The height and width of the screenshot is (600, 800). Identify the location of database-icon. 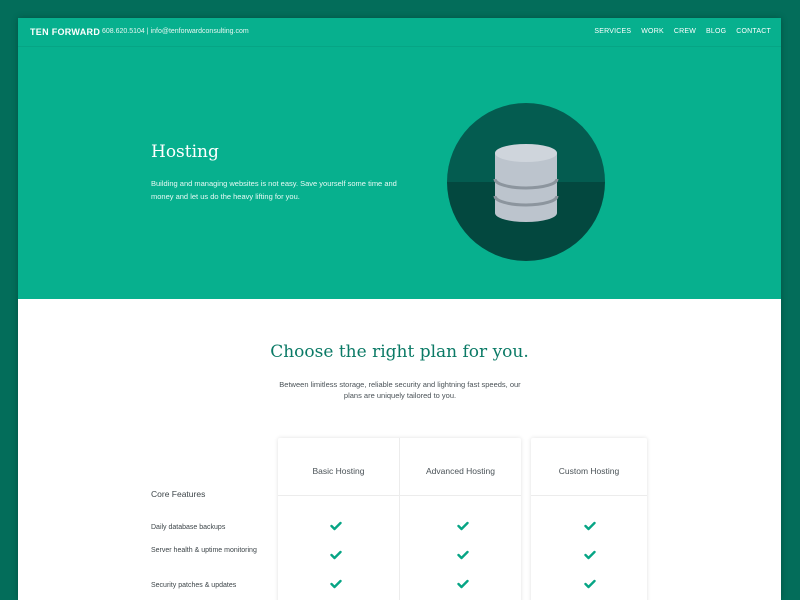
(526, 182).